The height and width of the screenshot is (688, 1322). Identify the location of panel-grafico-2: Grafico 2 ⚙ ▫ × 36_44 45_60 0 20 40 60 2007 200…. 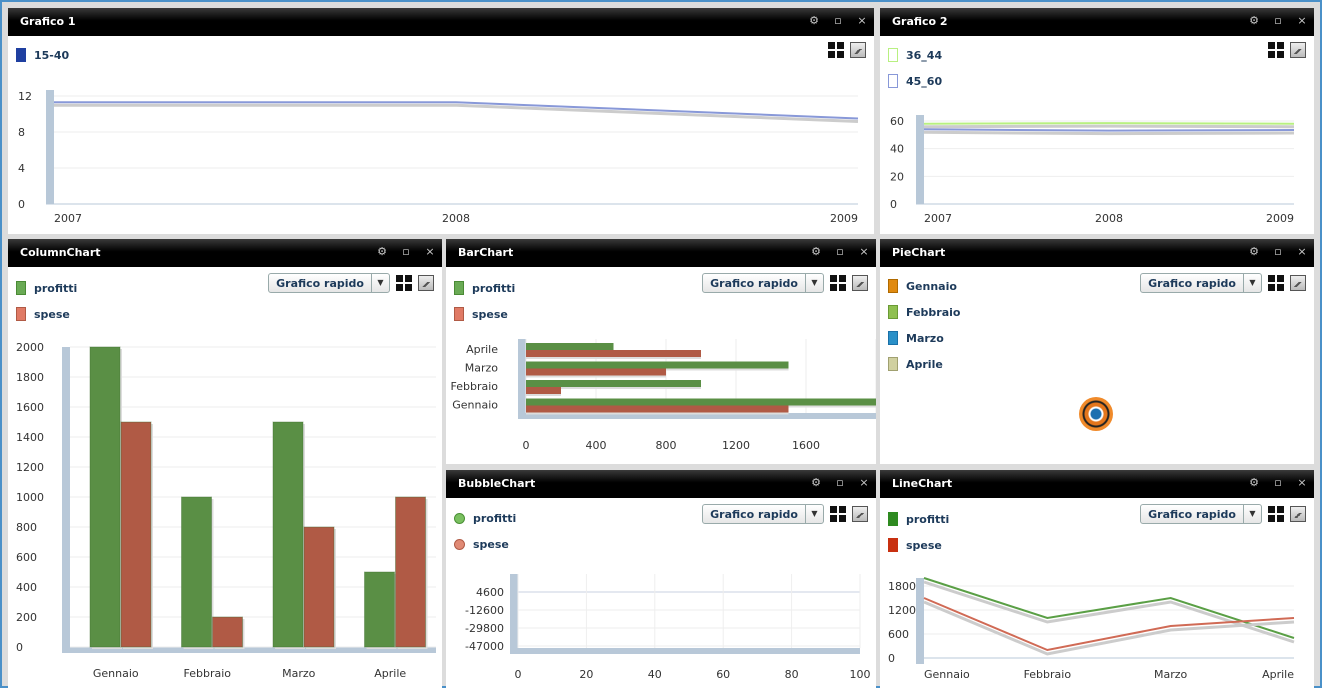
(1097, 121).